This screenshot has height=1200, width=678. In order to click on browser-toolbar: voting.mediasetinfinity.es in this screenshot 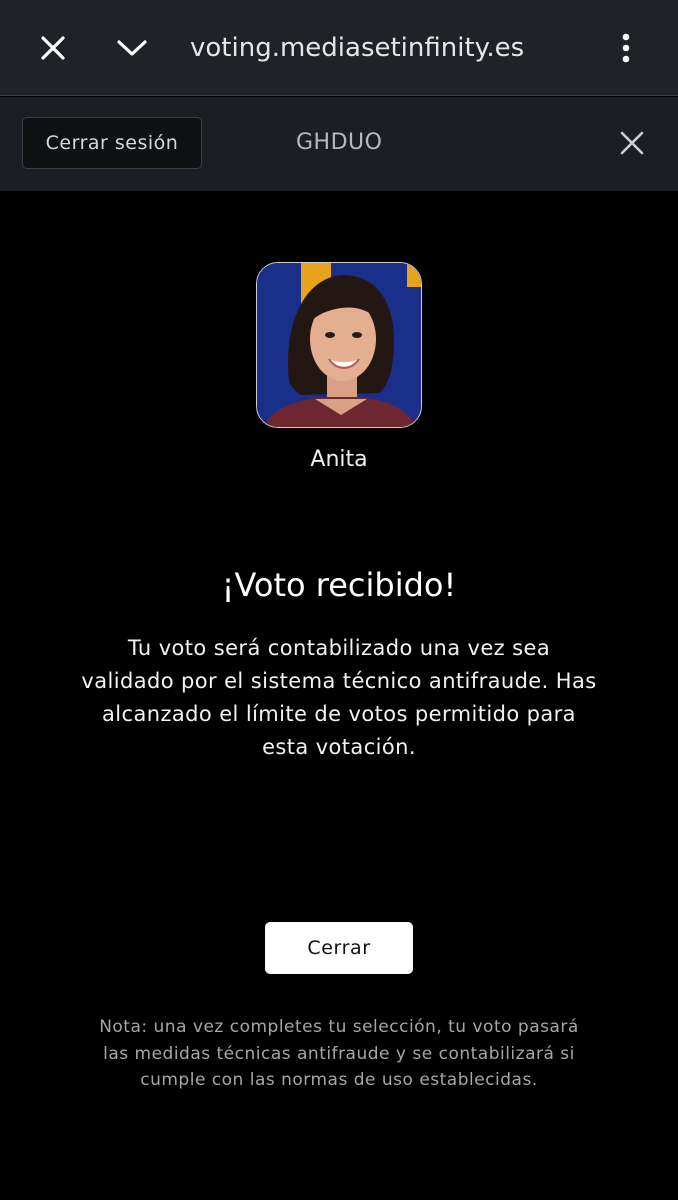, I will do `click(339, 48)`.